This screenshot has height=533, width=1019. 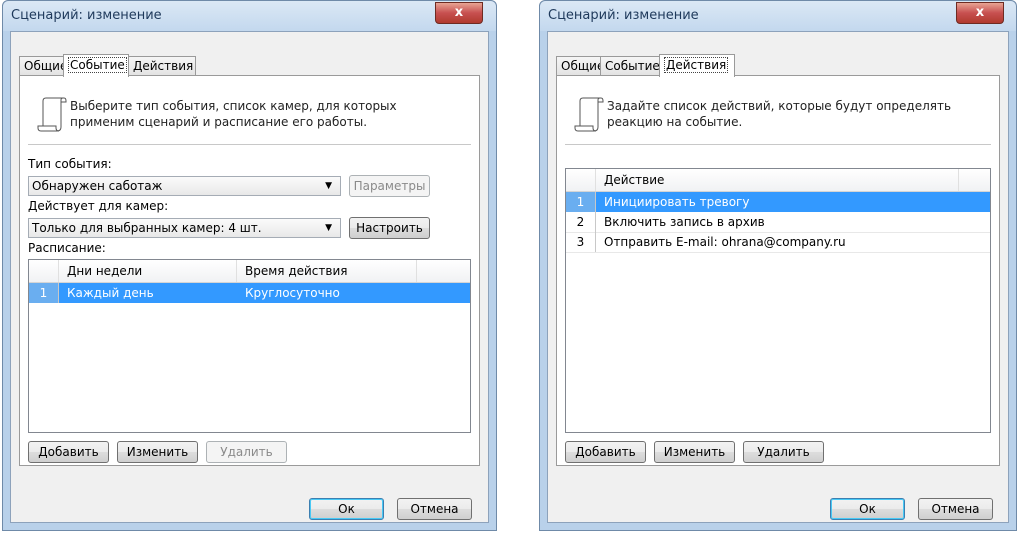 I want to click on schedule-label: Расписание:, so click(x=67, y=248).